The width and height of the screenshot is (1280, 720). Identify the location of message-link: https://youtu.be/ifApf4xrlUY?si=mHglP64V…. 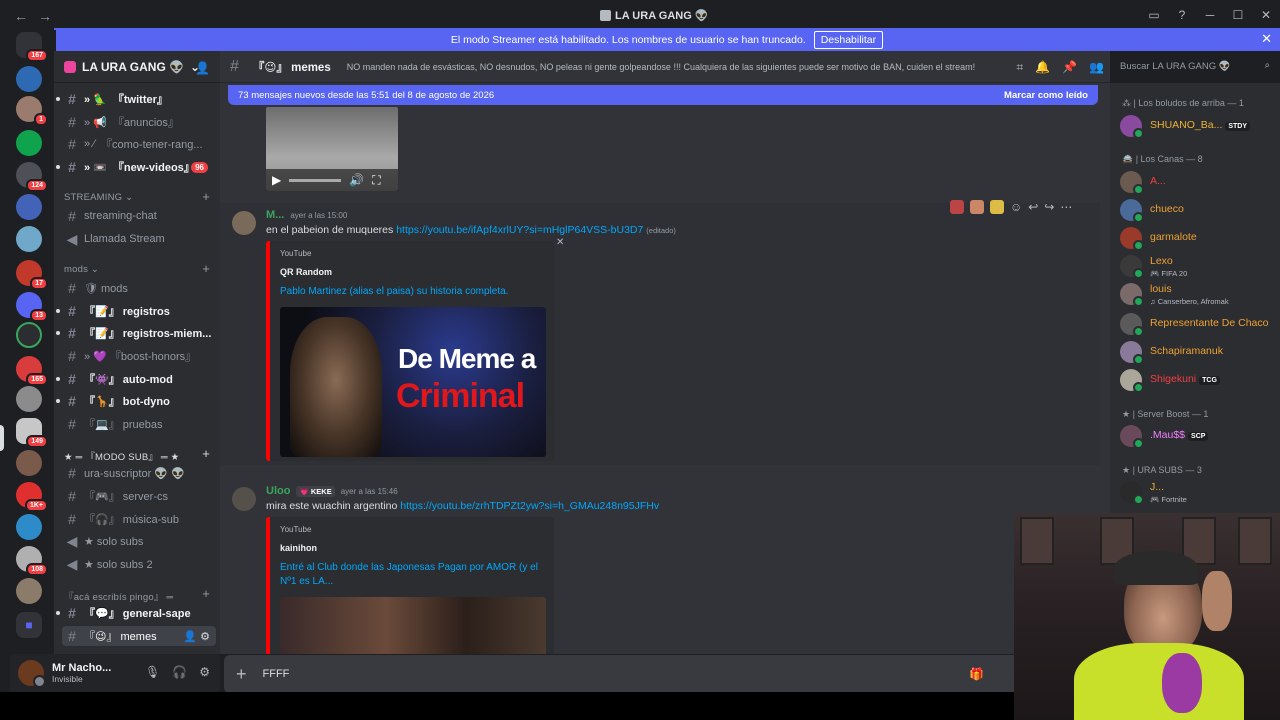
(519, 230).